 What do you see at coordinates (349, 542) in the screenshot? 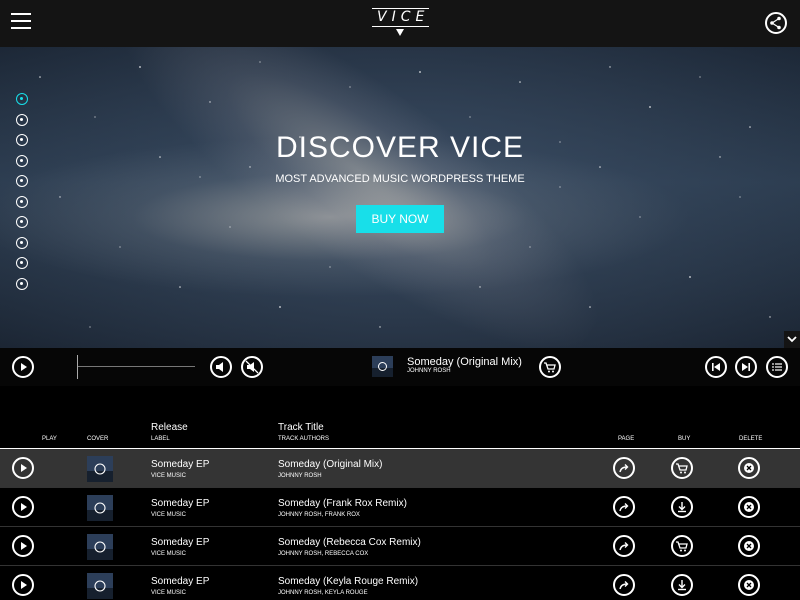
I see `row-title: Someday (Rebecca Cox Remix)` at bounding box center [349, 542].